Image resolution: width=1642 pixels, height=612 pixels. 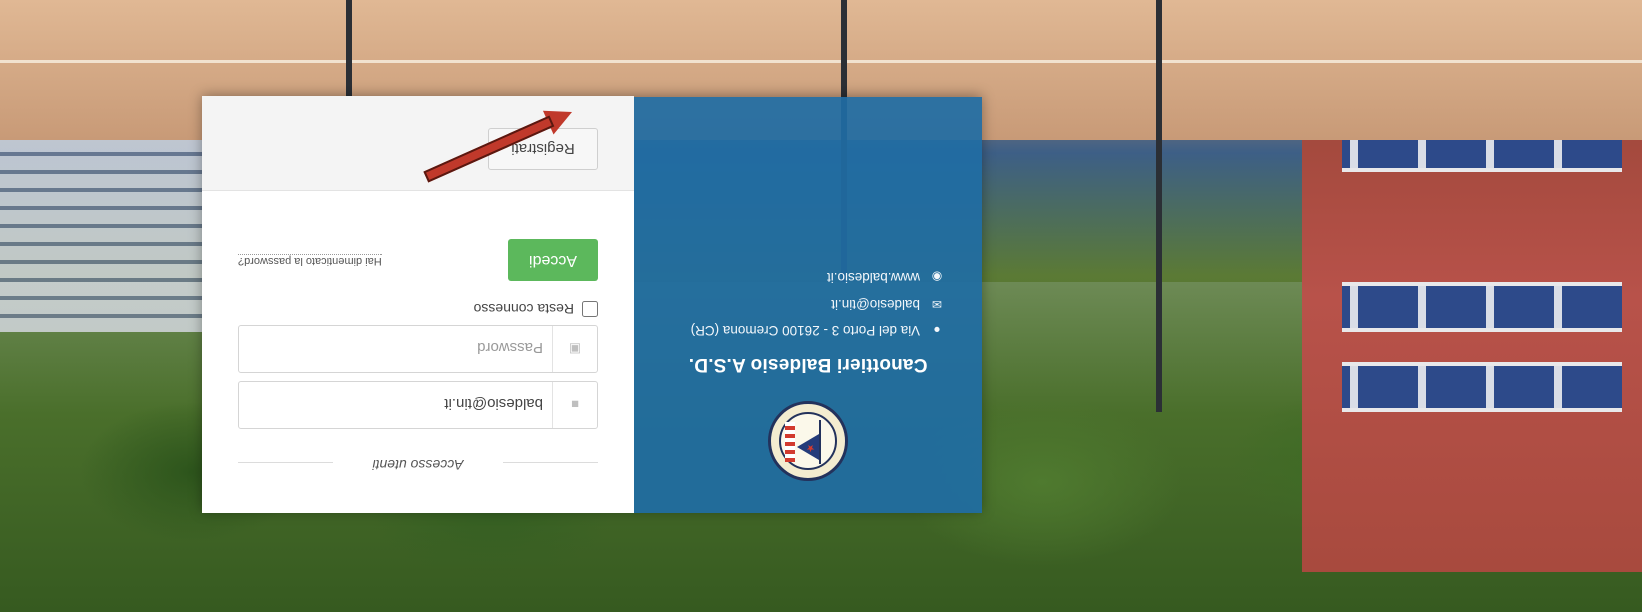 I want to click on background-pole, so click(x=1159, y=206).